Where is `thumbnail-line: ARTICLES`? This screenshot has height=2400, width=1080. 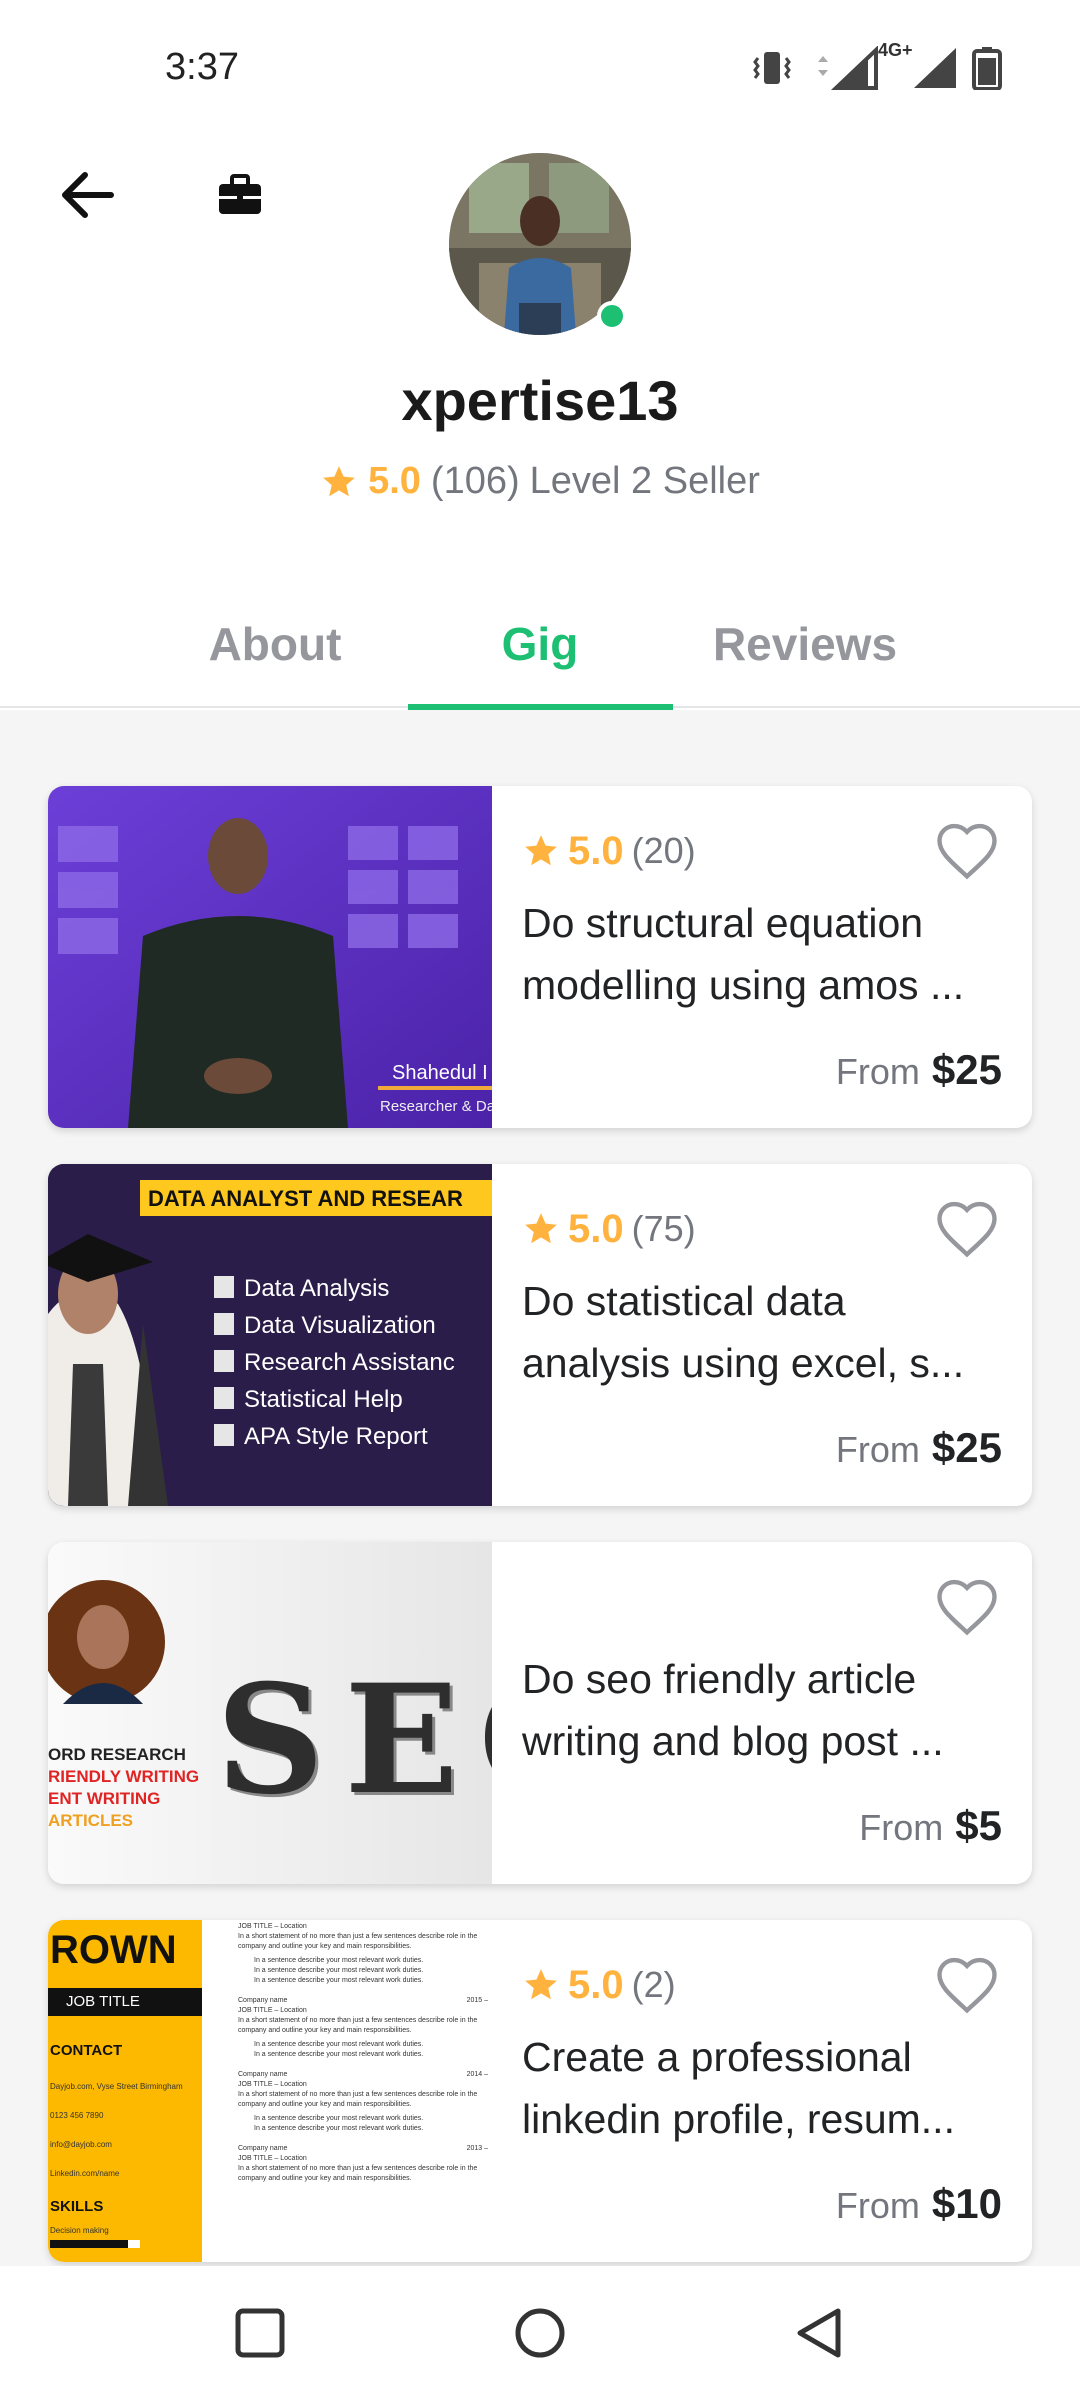
thumbnail-line: ARTICLES is located at coordinates (90, 1820).